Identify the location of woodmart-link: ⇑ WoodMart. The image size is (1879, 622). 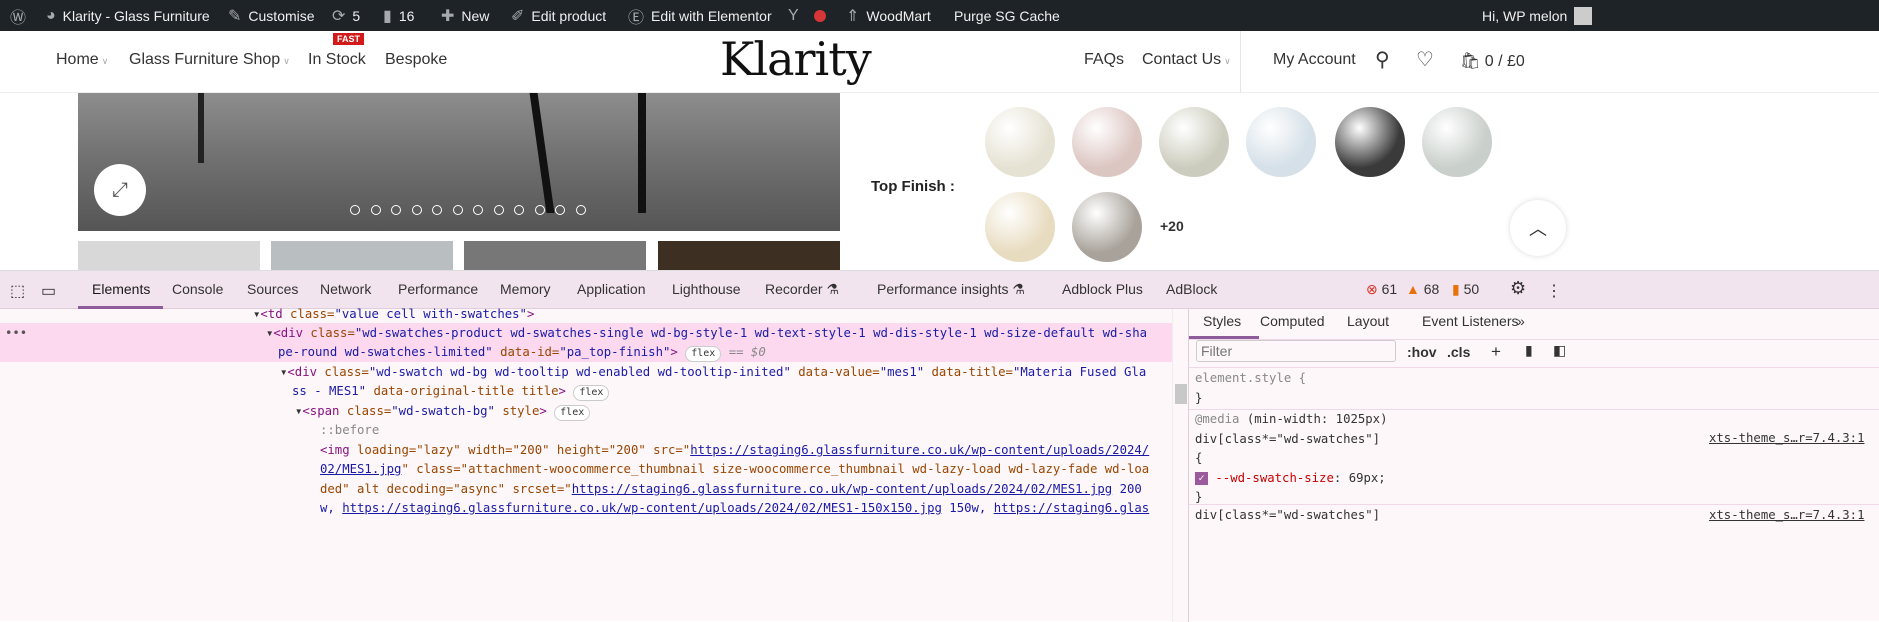
(888, 15).